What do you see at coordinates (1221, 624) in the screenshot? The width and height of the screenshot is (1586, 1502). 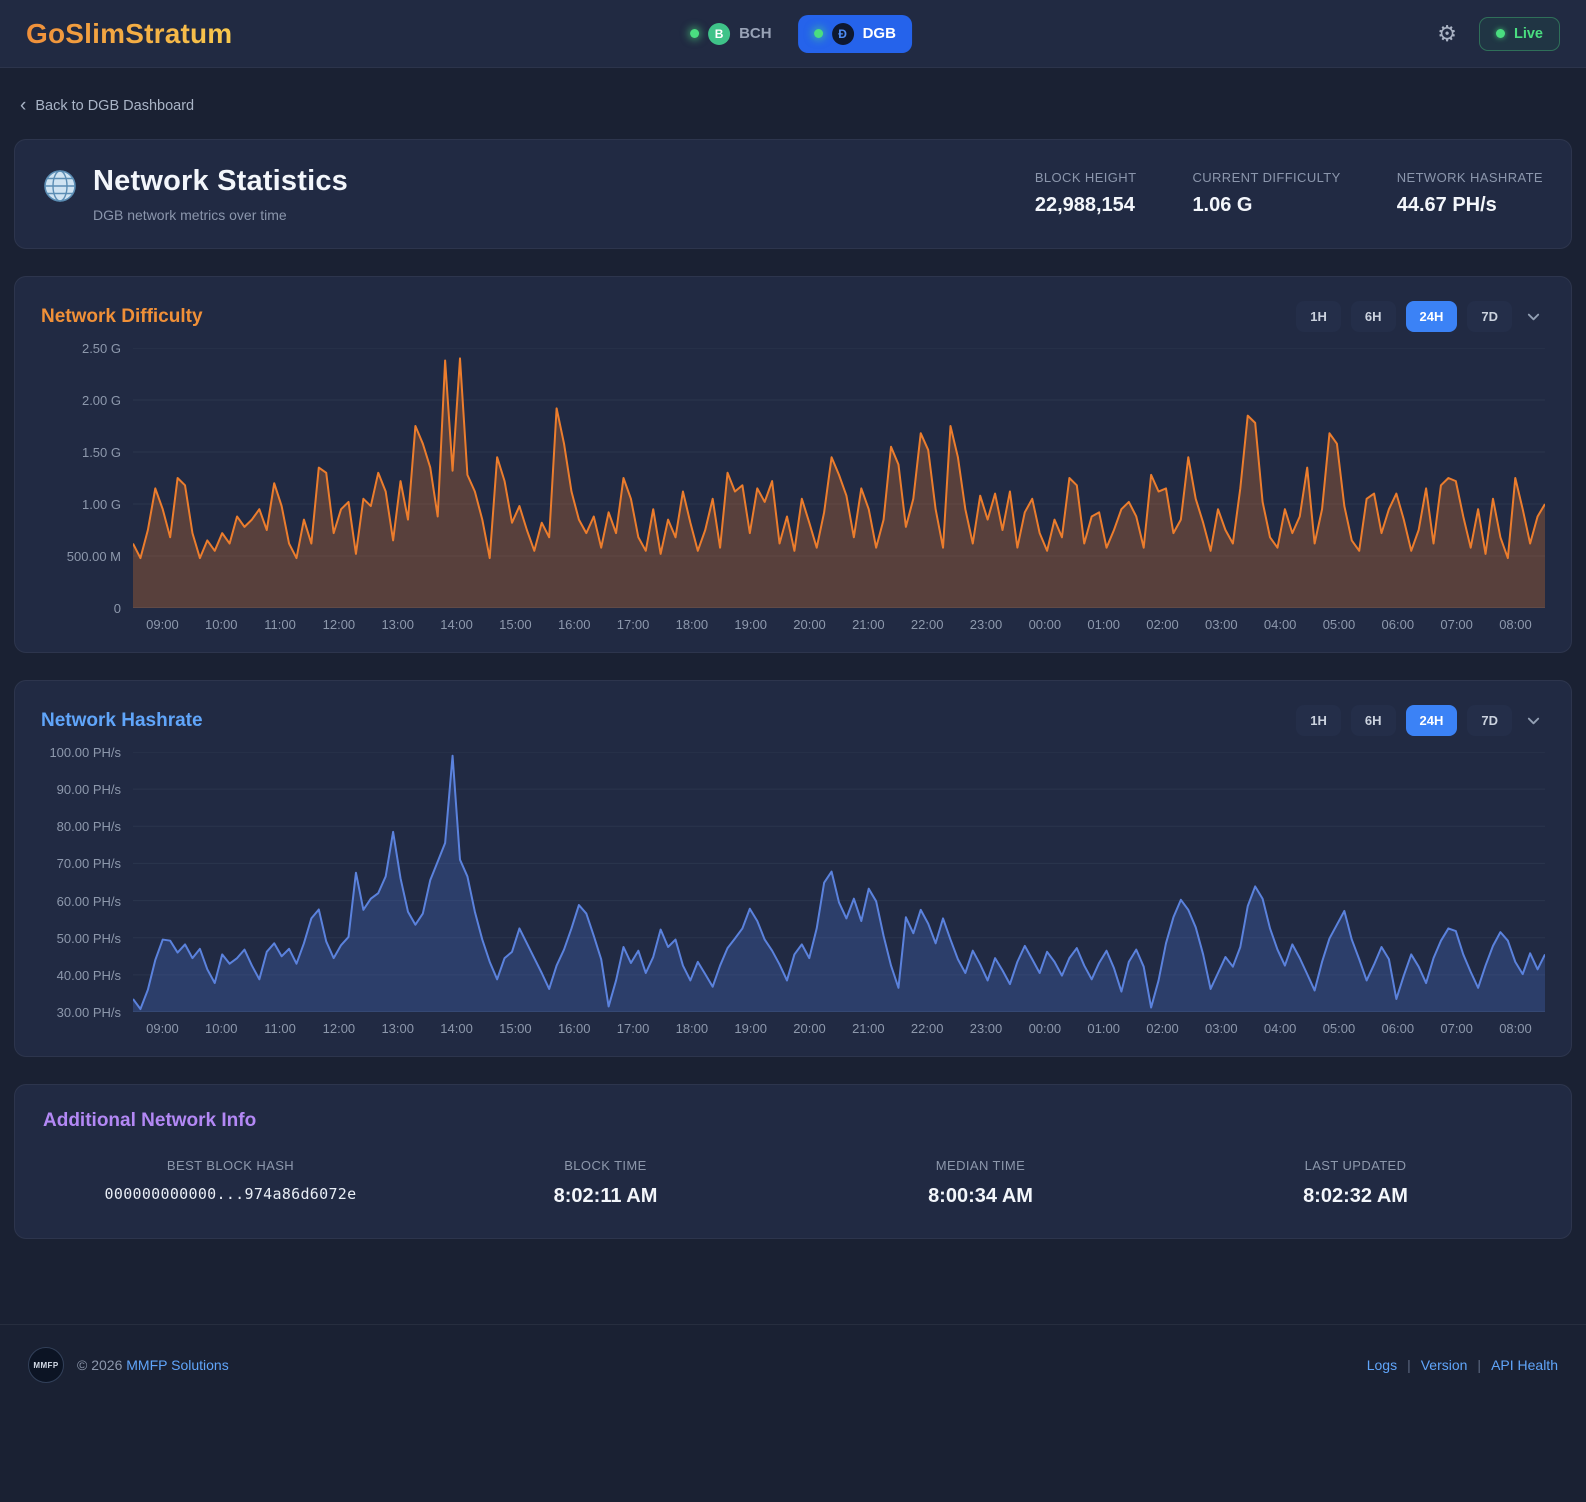 I see `x-tick-label: 03:00` at bounding box center [1221, 624].